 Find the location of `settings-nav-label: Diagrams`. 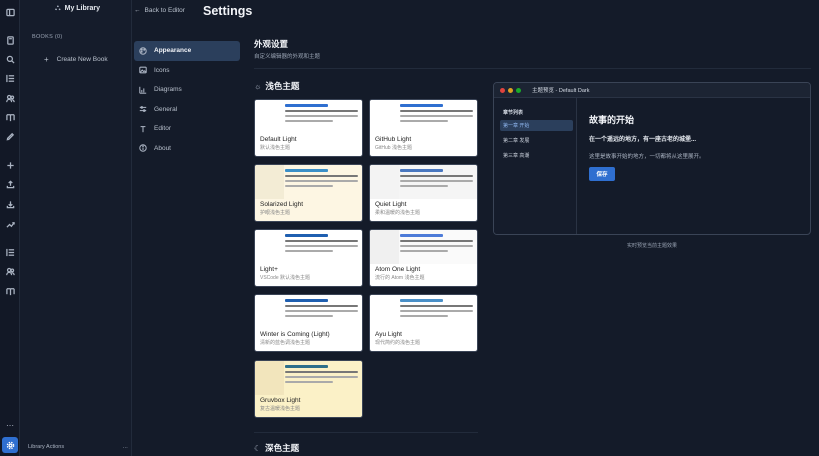

settings-nav-label: Diagrams is located at coordinates (168, 90).